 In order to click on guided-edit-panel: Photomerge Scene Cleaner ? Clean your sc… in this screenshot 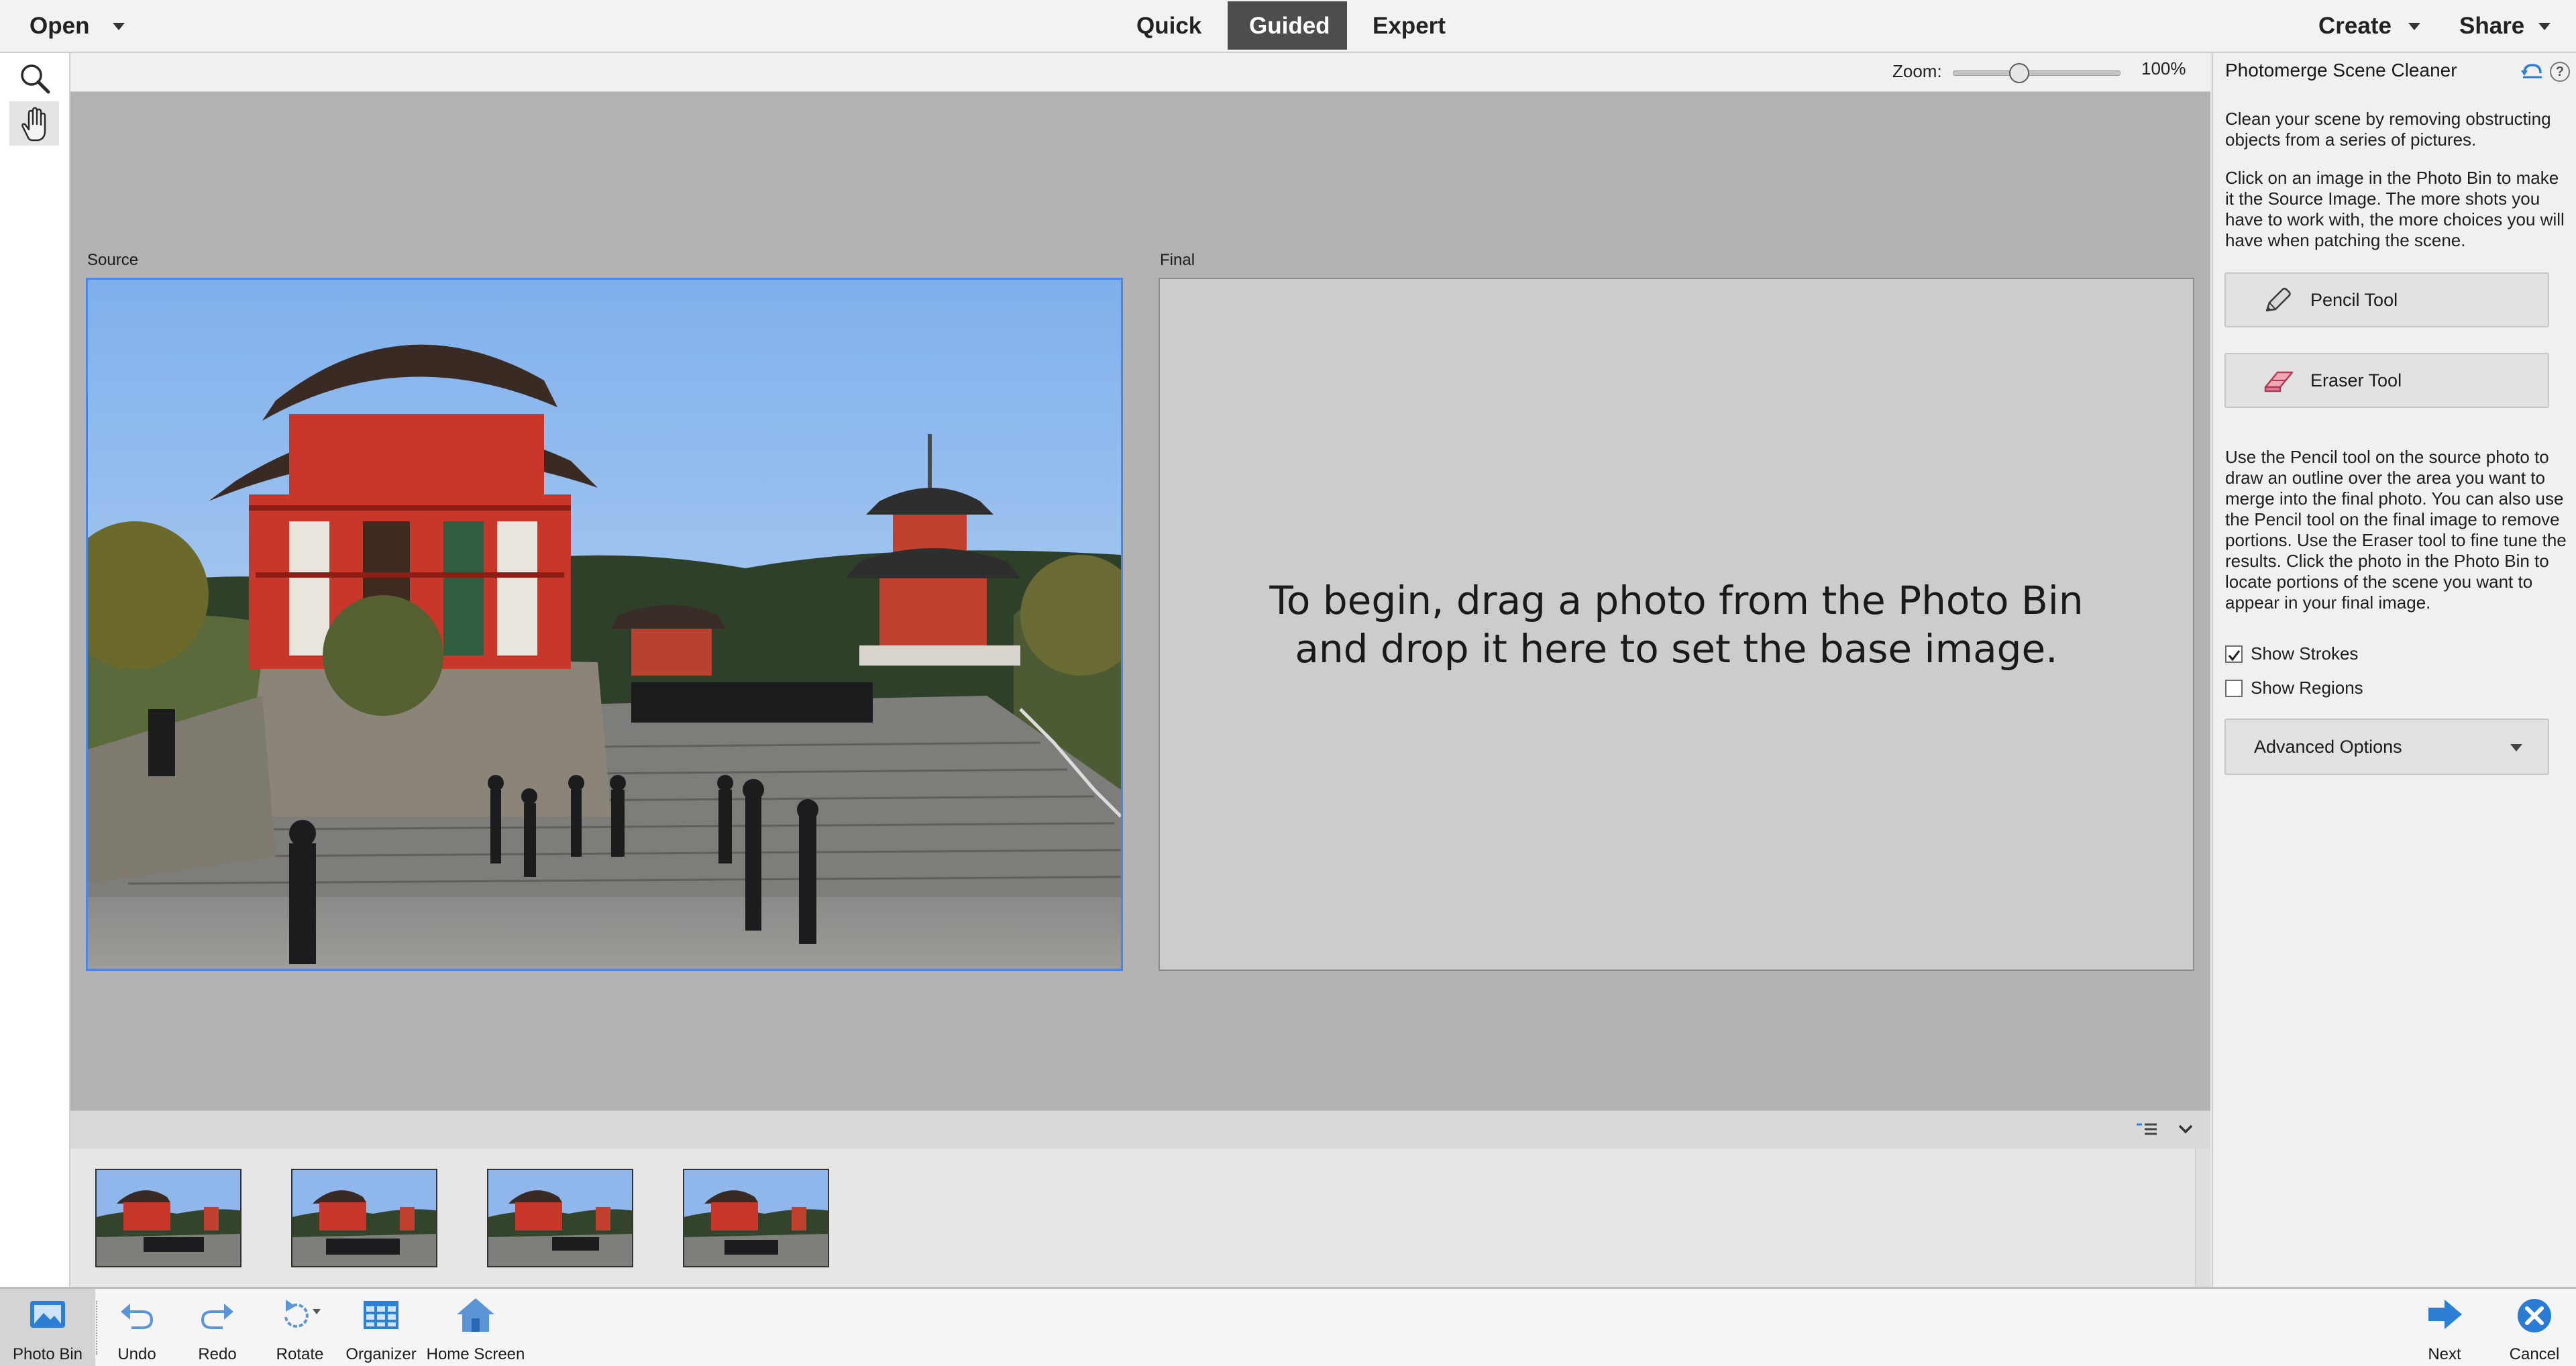, I will do `click(2394, 670)`.